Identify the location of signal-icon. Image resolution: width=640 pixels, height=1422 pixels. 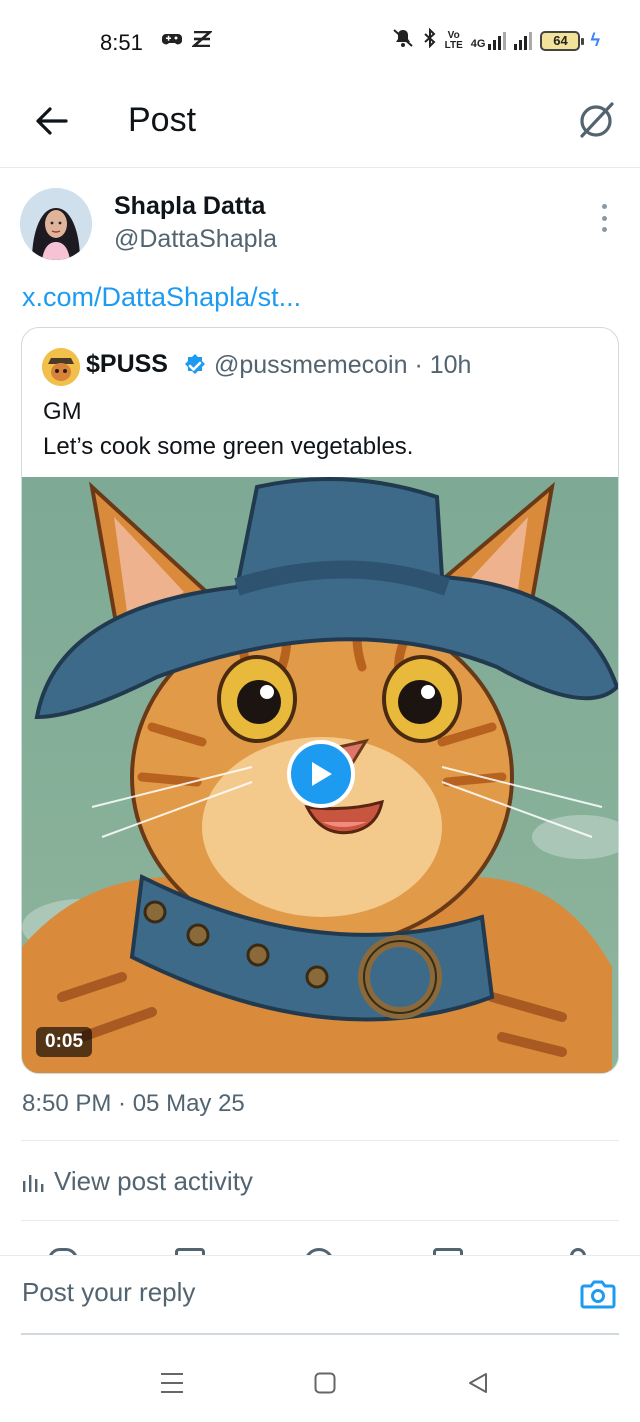
(523, 40).